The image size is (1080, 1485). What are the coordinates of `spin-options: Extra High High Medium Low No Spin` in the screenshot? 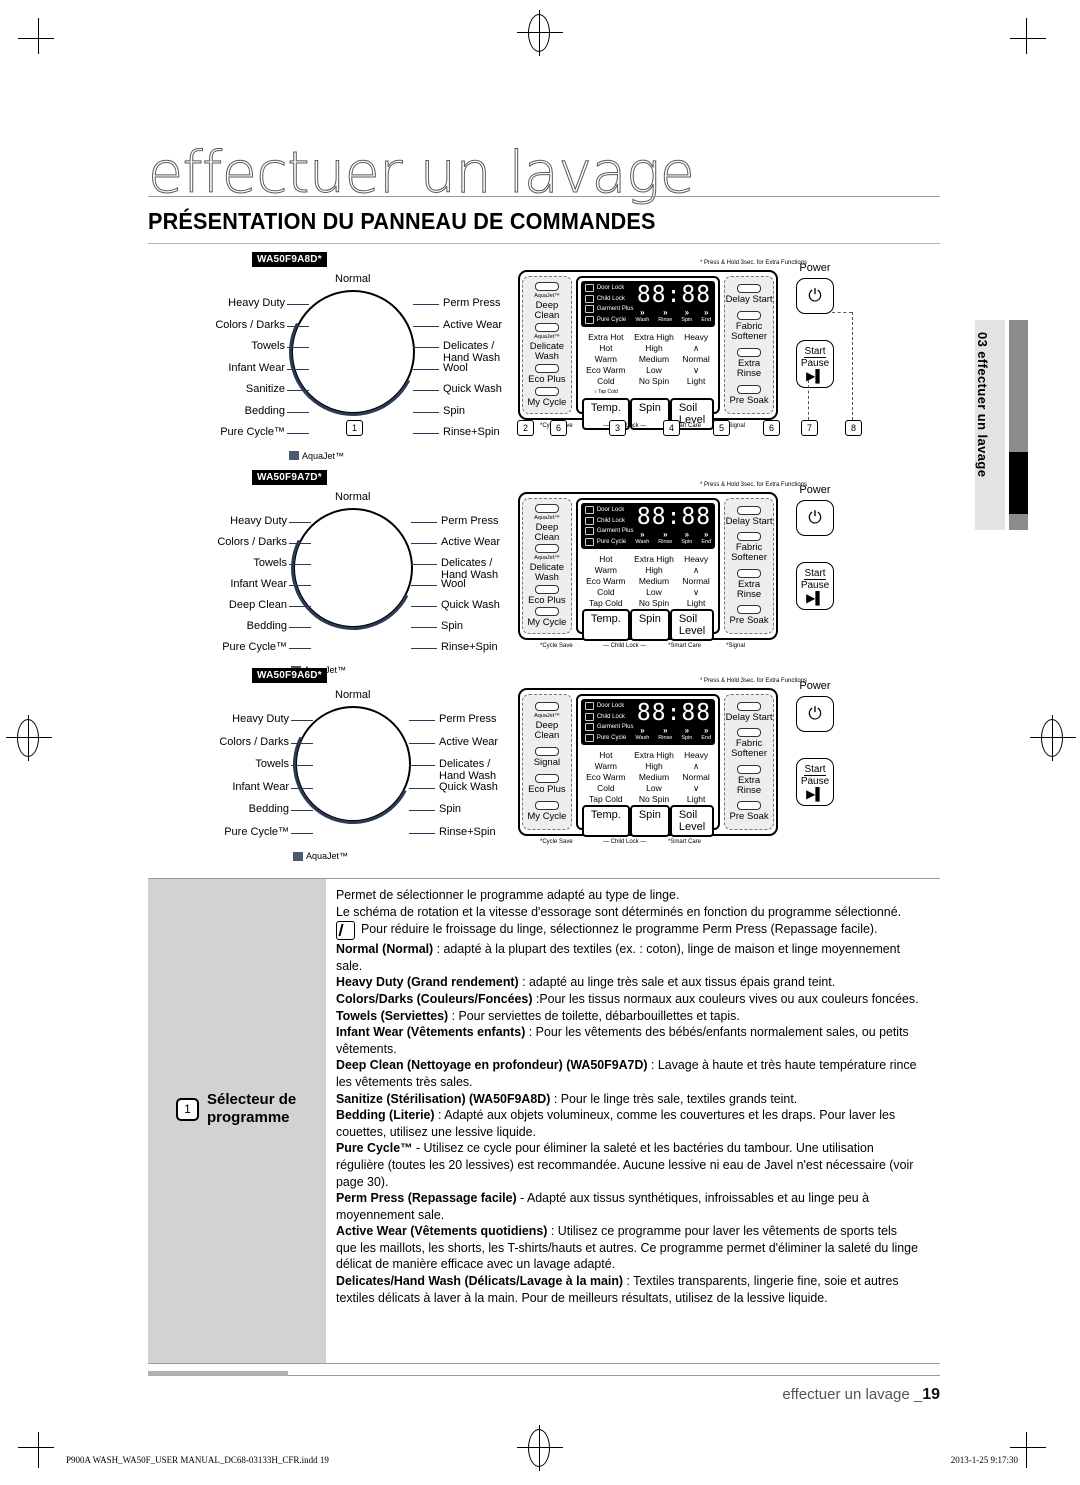 It's located at (654, 364).